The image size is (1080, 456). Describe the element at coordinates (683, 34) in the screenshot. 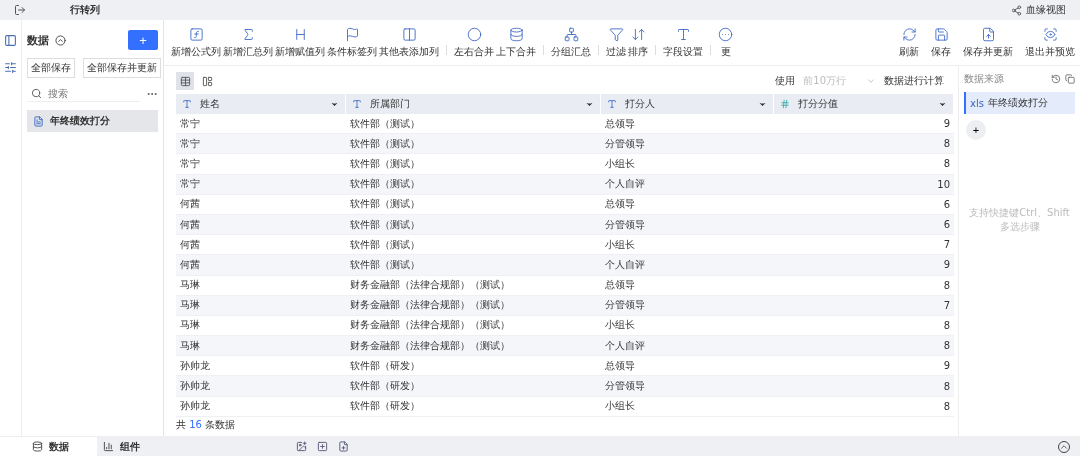

I see `text-icon` at that location.